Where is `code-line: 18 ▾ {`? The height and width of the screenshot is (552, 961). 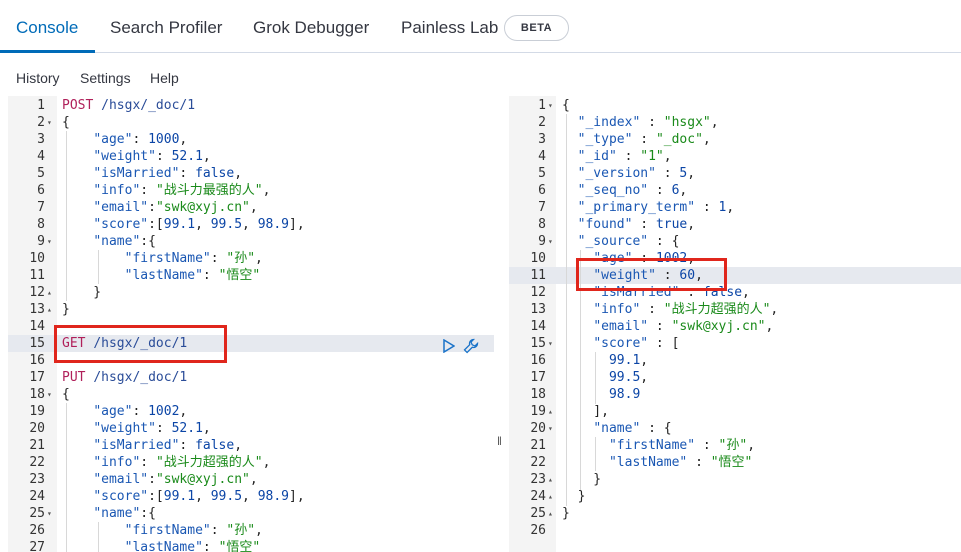 code-line: 18 ▾ { is located at coordinates (251, 394).